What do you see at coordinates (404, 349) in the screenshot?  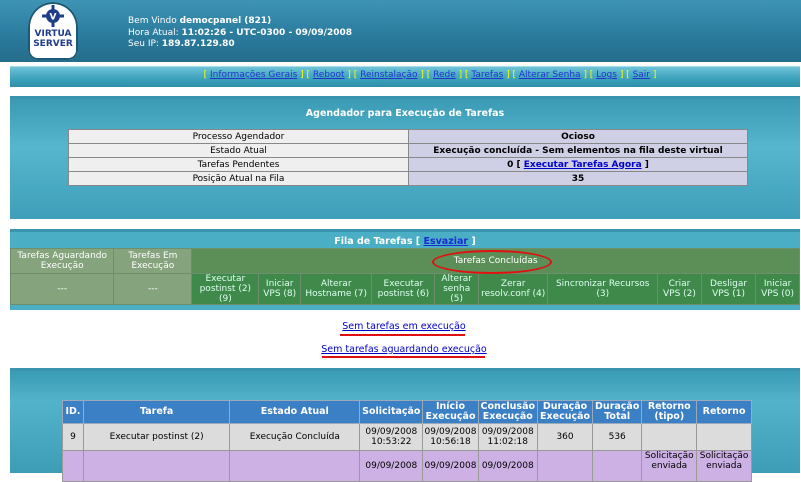 I see `no-waiting-tasks-link: Sem tarefas aguardando execução` at bounding box center [404, 349].